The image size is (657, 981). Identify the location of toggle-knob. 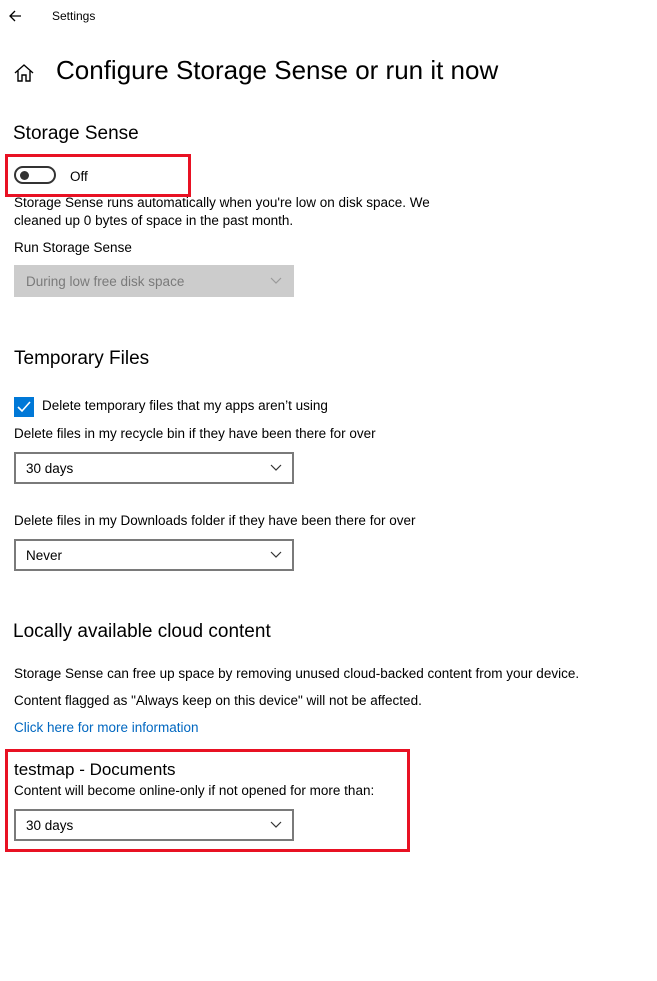
(24, 175).